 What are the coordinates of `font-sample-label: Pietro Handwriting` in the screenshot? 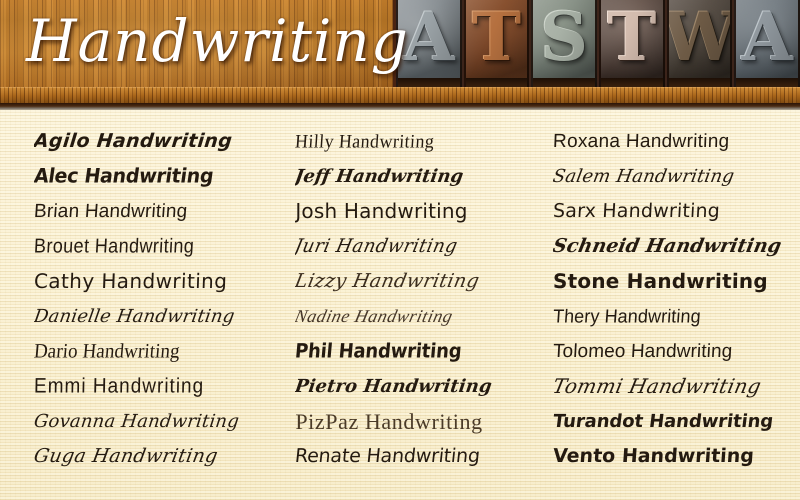 It's located at (394, 386).